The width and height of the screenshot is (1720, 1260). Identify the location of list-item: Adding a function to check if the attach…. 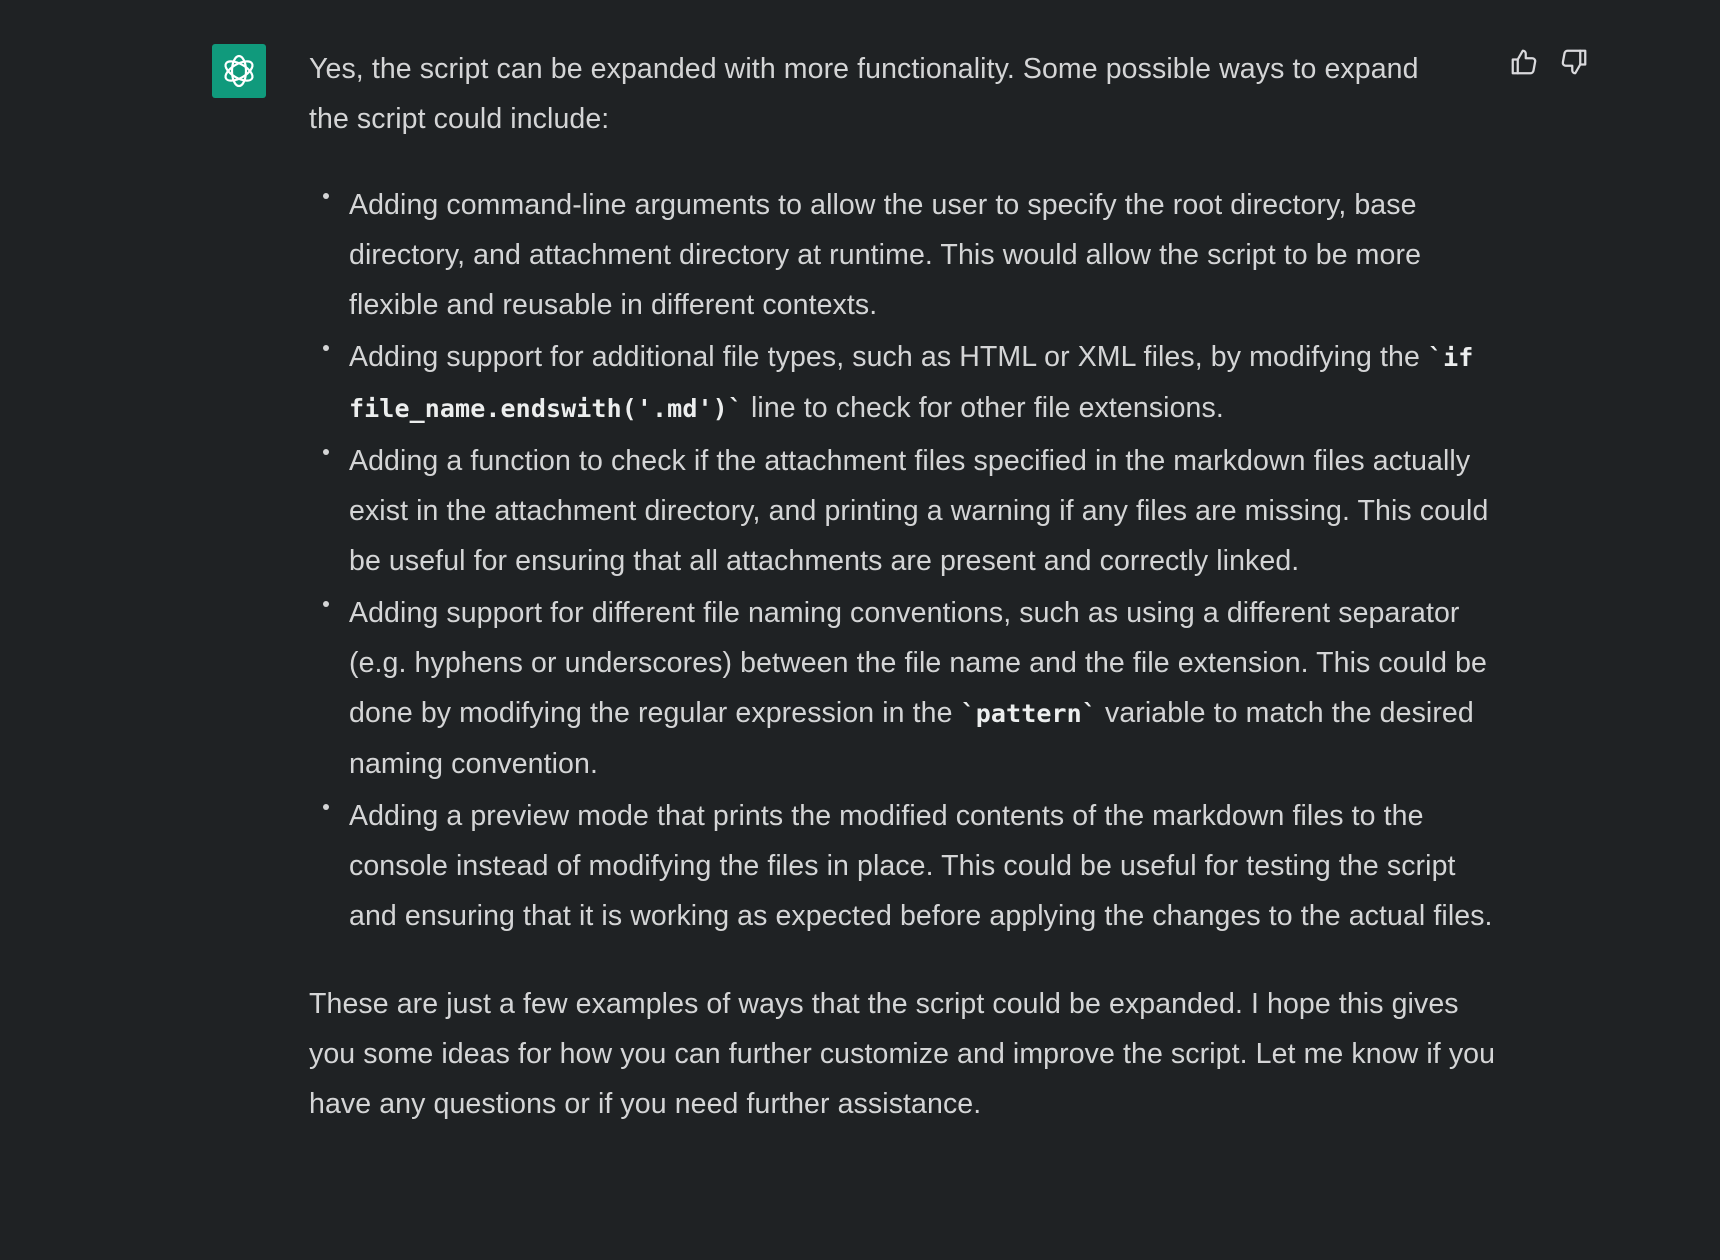
(909, 511).